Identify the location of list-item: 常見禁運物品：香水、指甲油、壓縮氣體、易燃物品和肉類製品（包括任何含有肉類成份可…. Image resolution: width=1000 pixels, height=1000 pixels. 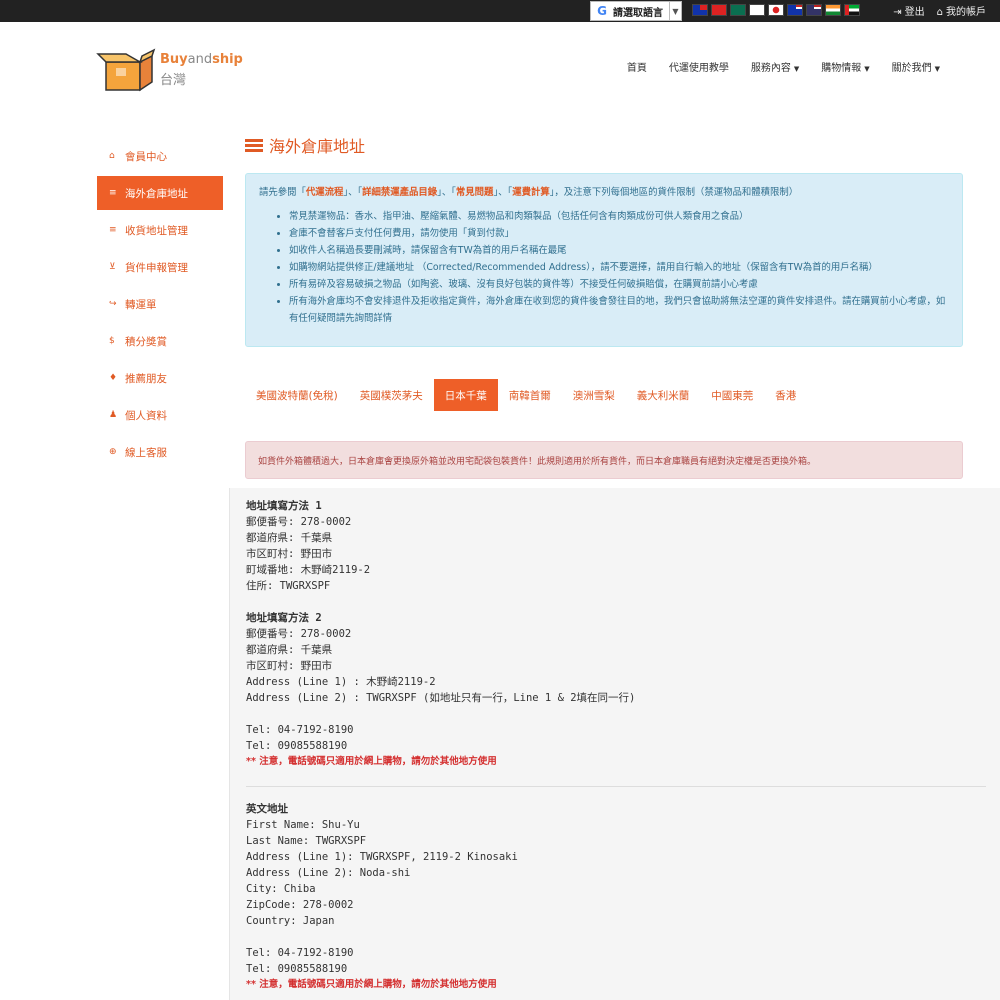
(619, 216).